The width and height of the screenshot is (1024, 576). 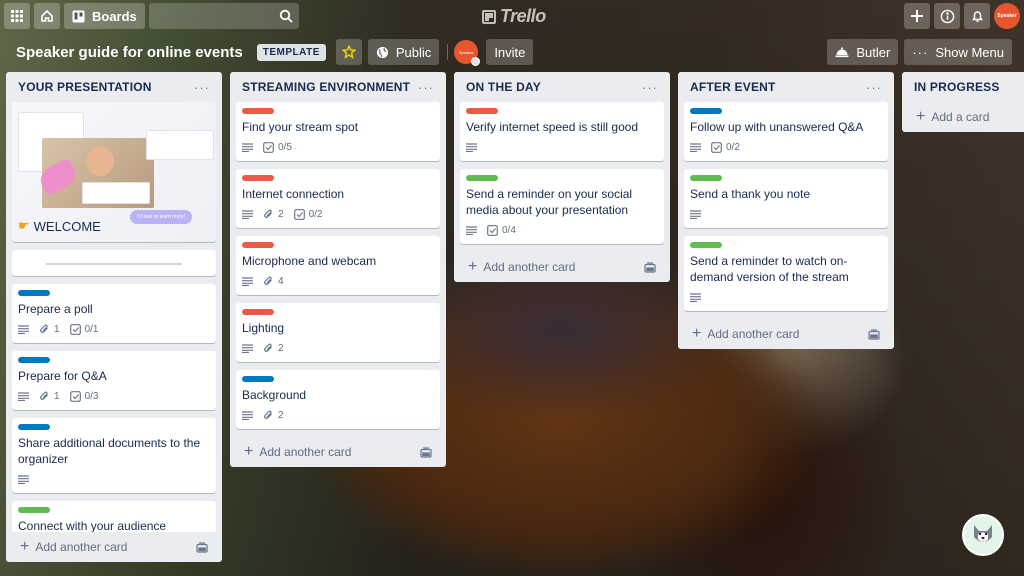 I want to click on welcome-heading: ☛ WELCOME, so click(x=59, y=226).